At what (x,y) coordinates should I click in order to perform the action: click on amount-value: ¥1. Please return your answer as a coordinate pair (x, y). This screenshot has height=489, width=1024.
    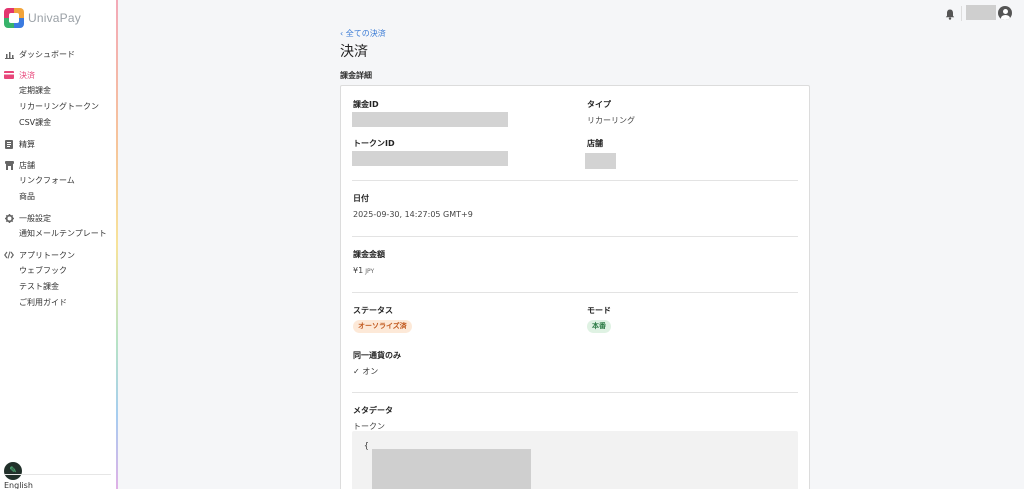
    Looking at the image, I should click on (358, 270).